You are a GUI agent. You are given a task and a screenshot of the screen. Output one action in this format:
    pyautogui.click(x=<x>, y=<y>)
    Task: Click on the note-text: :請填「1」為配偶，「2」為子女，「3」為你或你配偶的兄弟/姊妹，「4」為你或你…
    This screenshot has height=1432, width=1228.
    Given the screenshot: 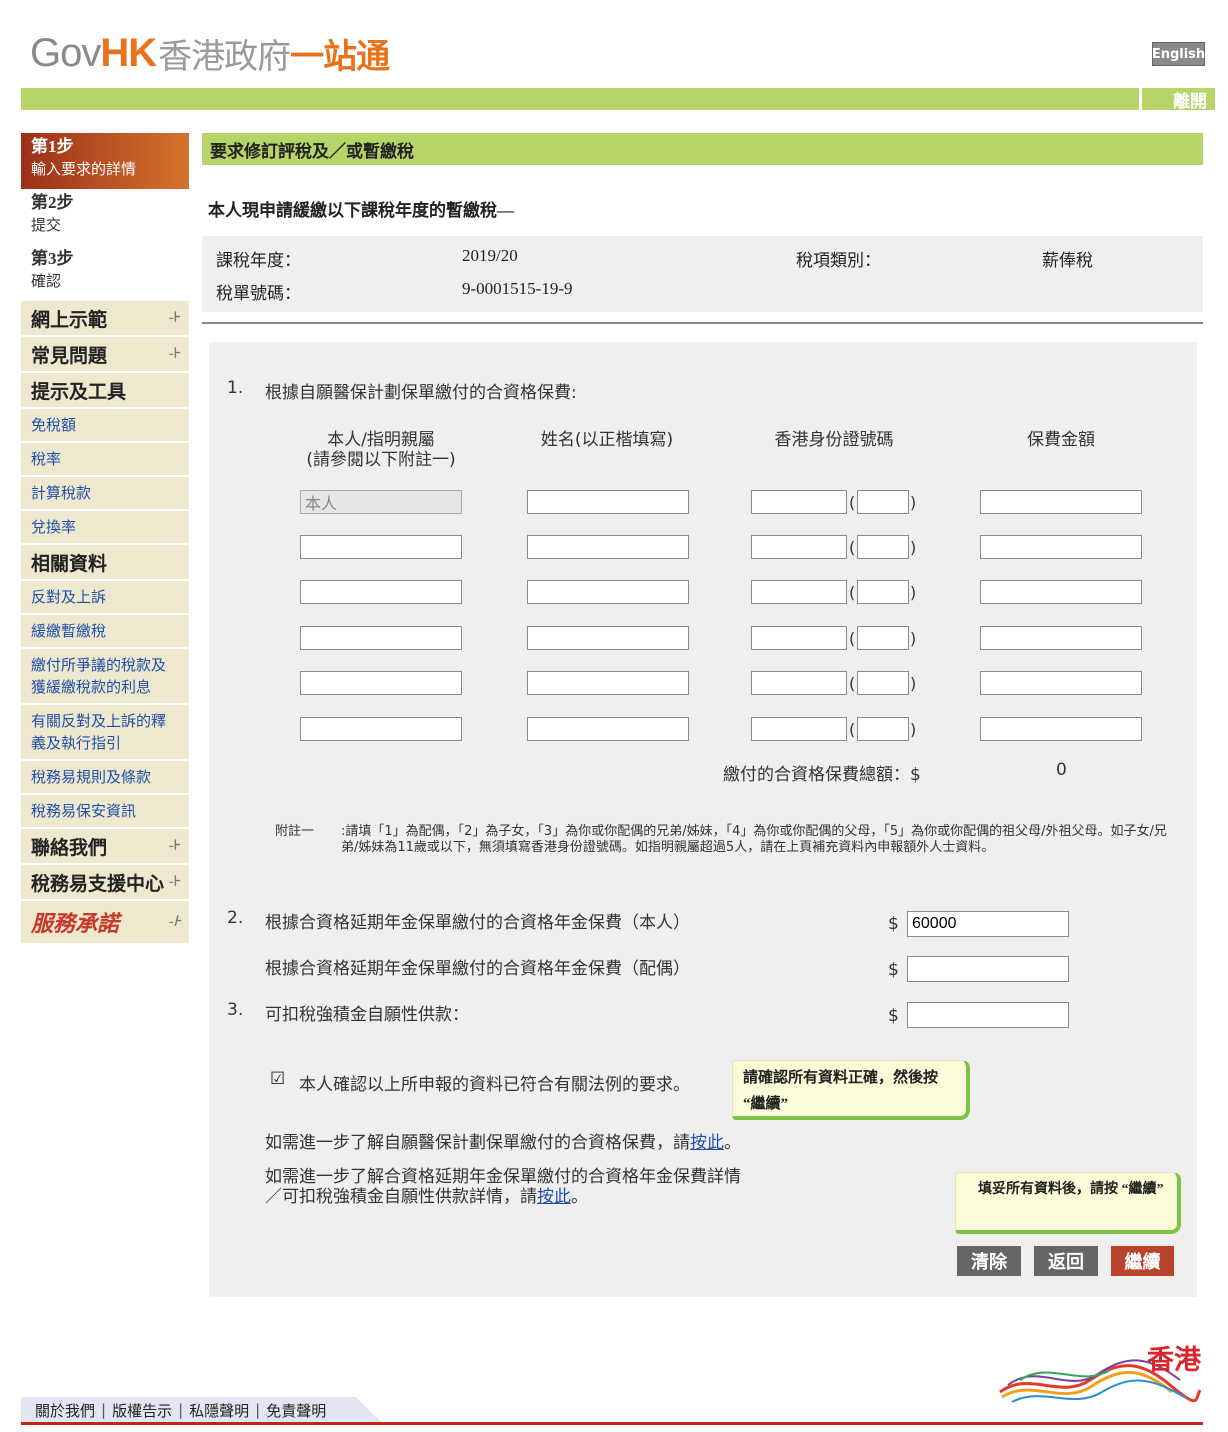 What is the action you would take?
    pyautogui.click(x=754, y=839)
    